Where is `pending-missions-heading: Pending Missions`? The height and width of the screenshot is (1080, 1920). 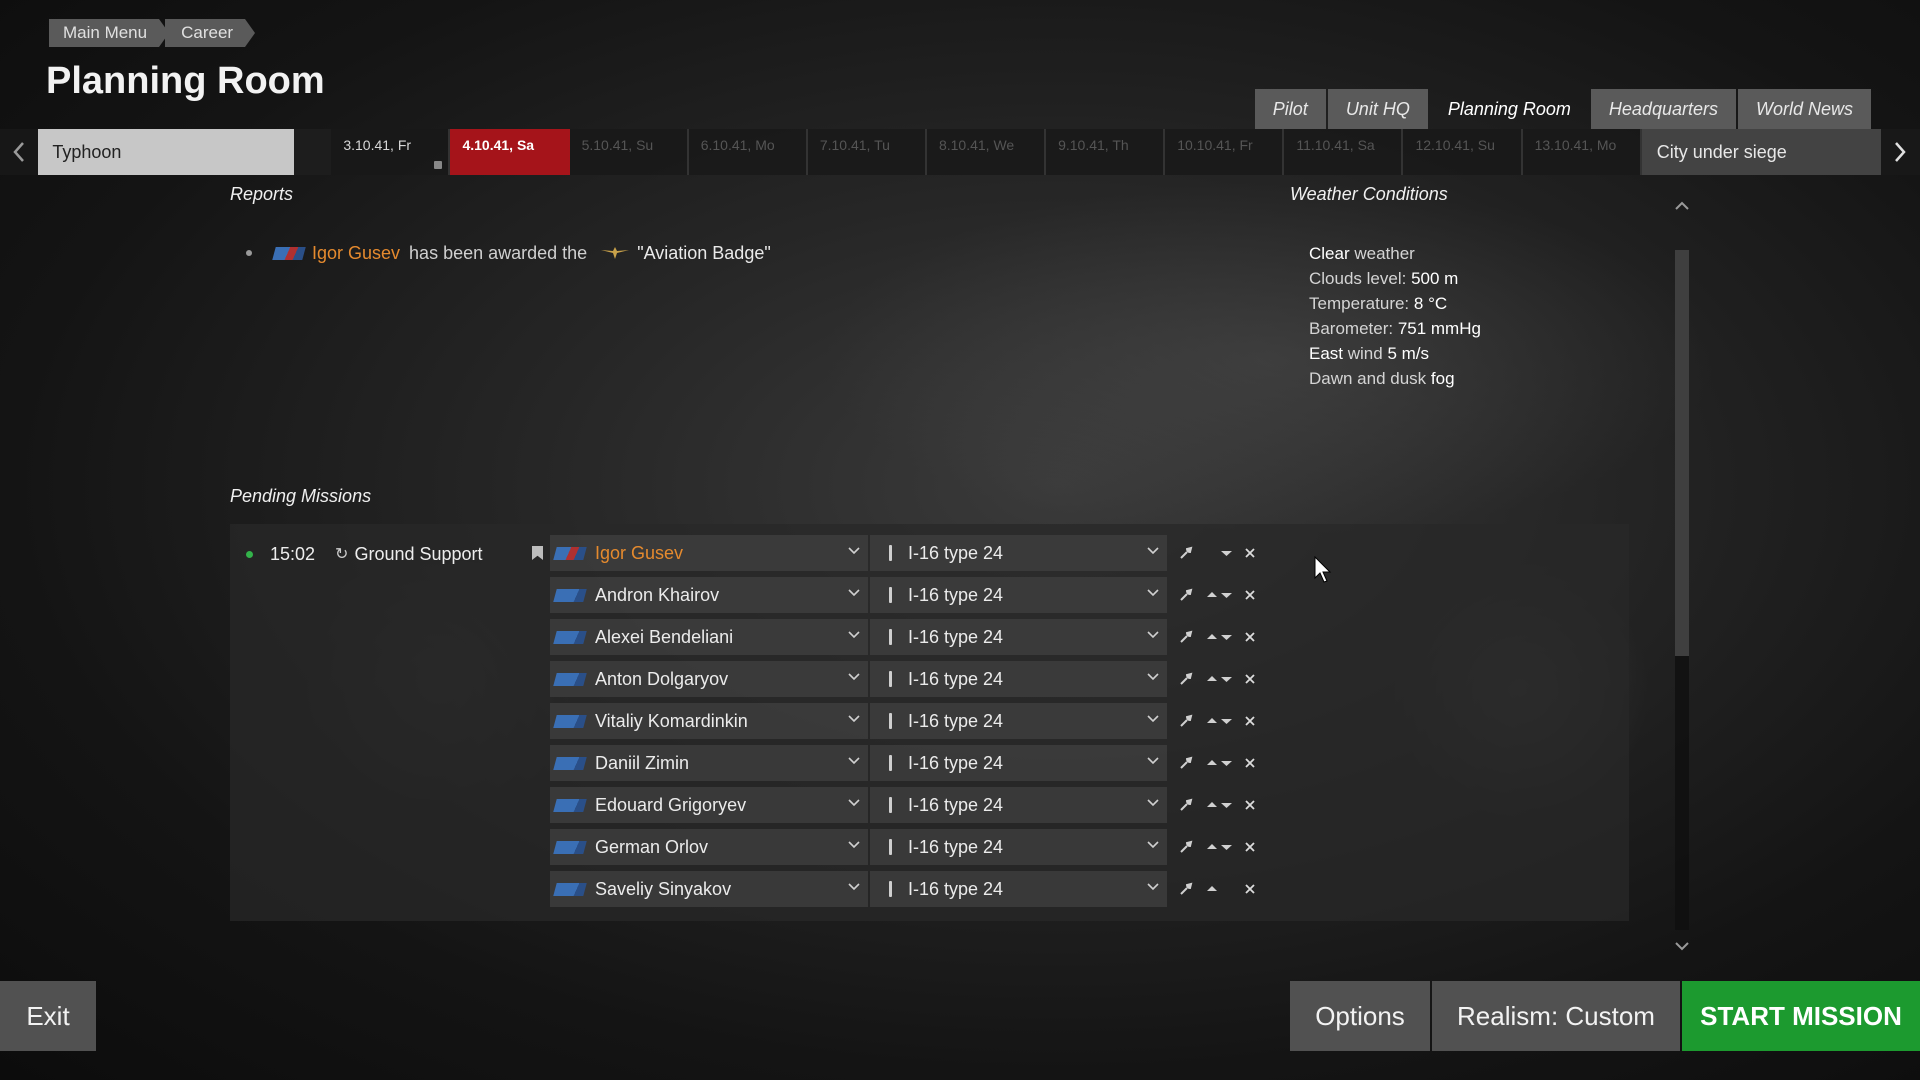
pending-missions-heading: Pending Missions is located at coordinates (301, 496).